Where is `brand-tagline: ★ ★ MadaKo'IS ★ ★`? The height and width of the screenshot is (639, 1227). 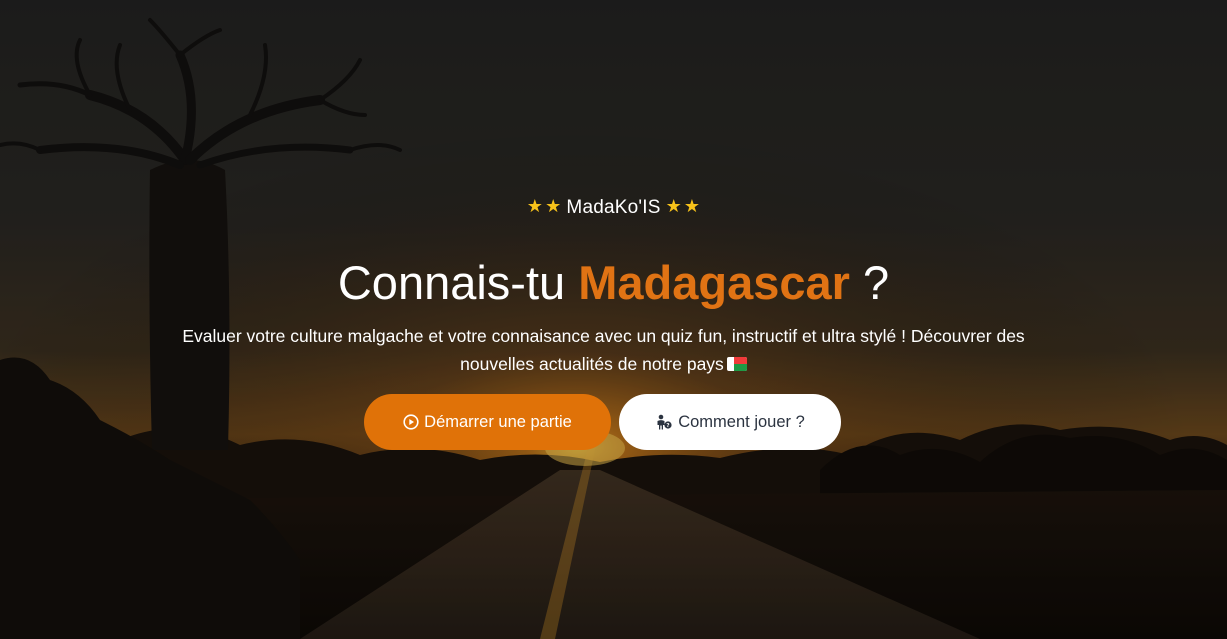
brand-tagline: ★ ★ MadaKo'IS ★ ★ is located at coordinates (613, 207).